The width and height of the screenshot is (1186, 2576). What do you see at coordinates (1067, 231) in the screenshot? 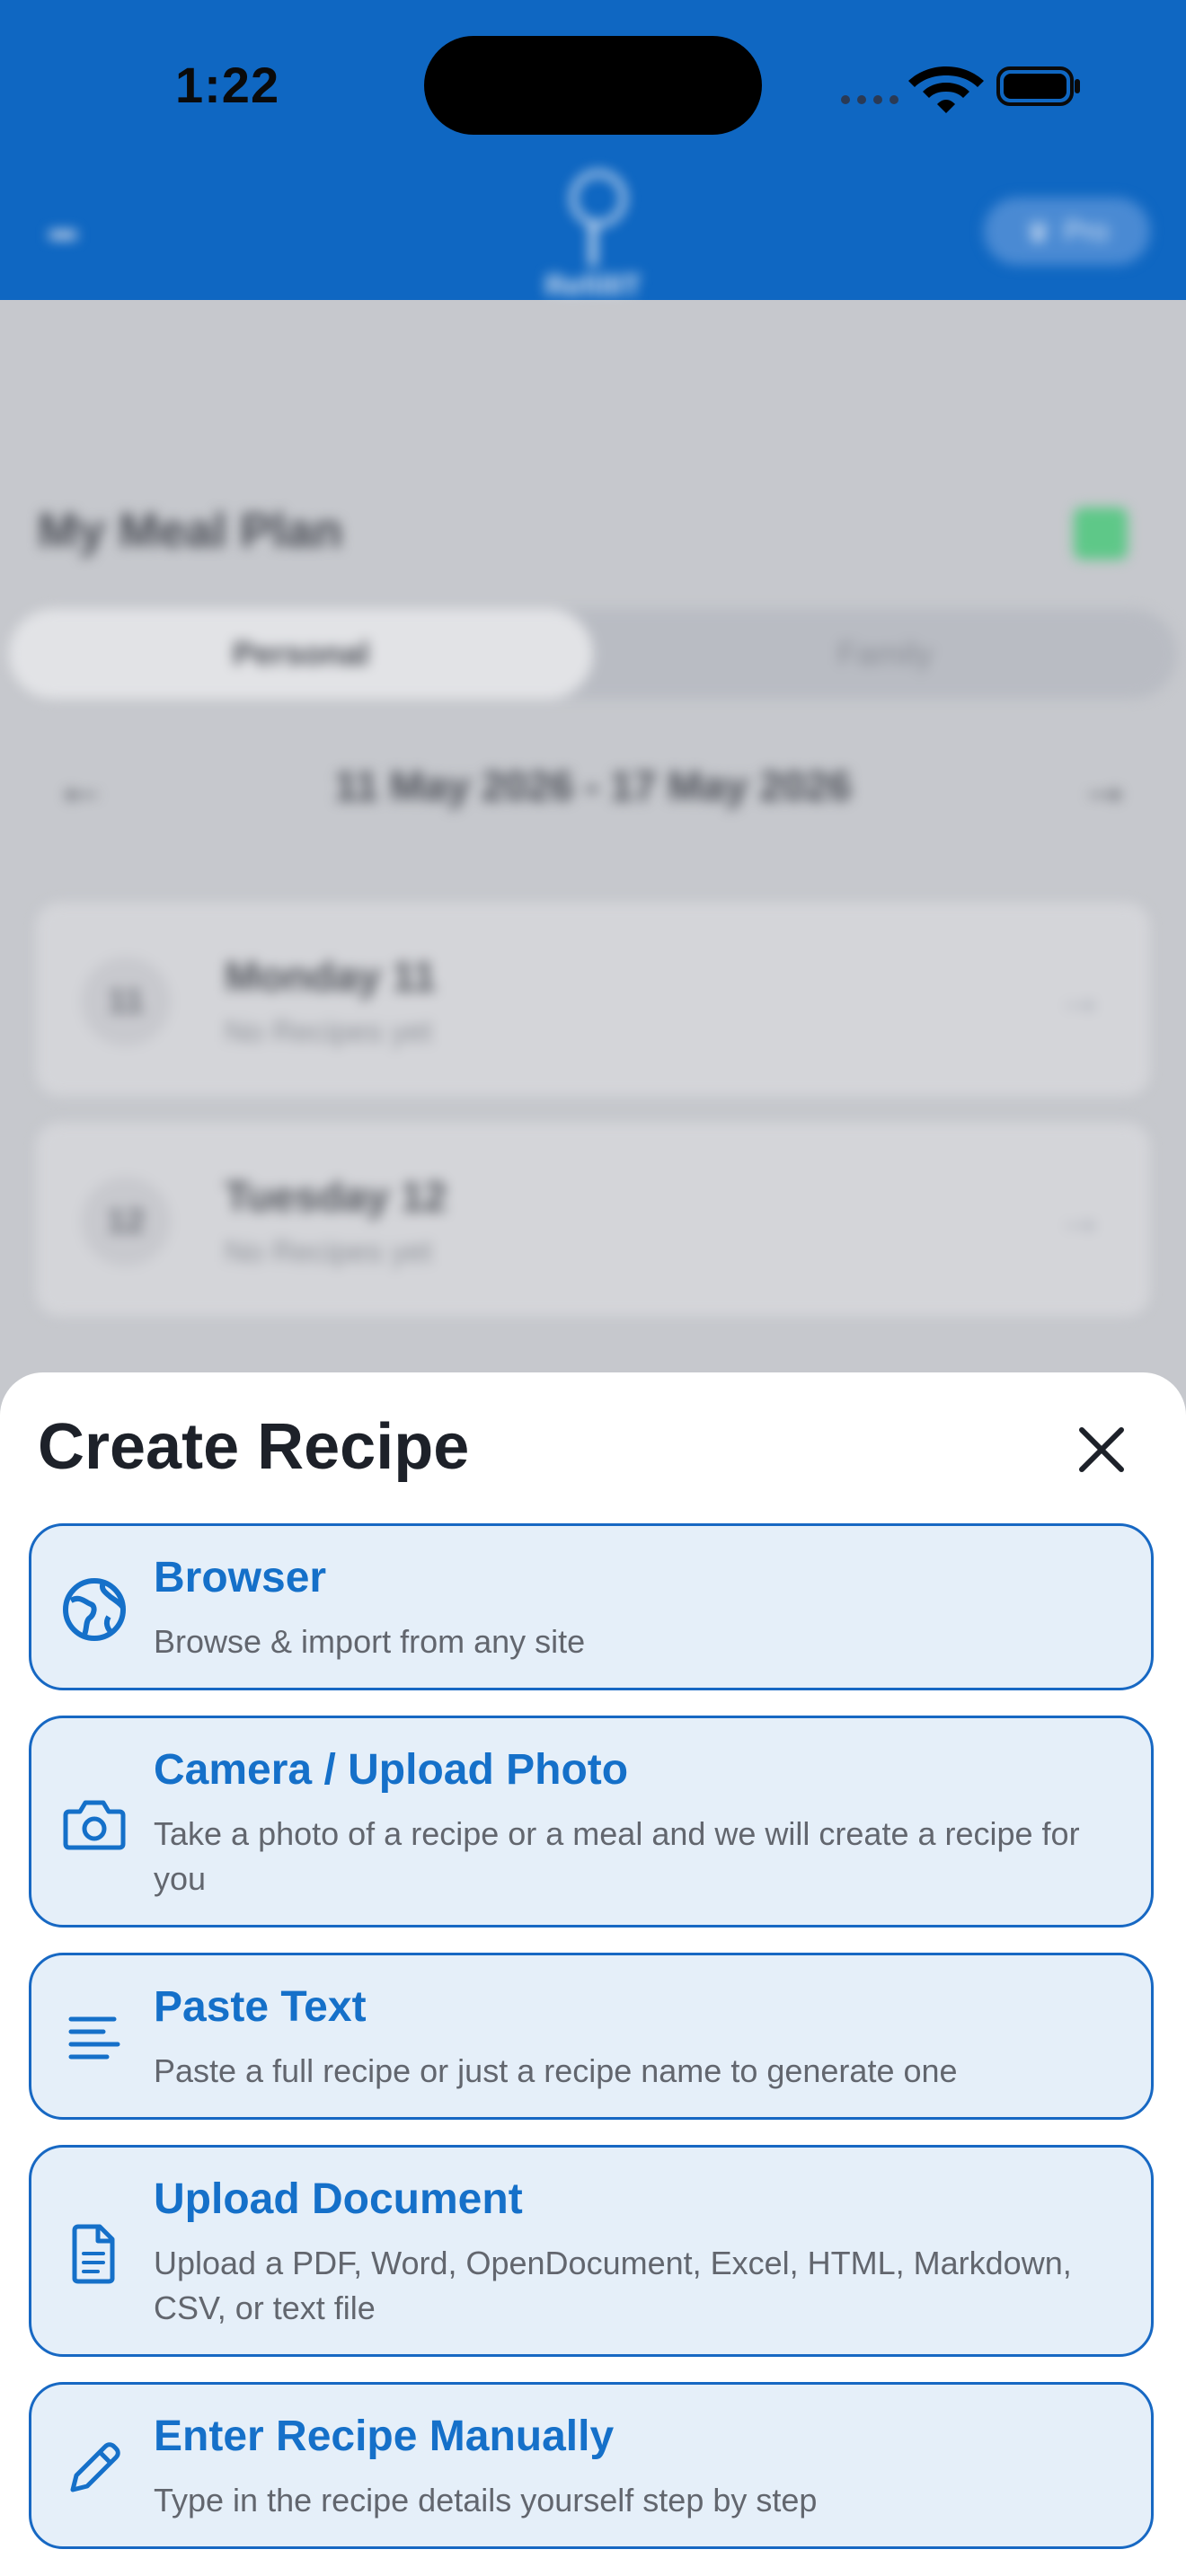
I see `pro-button: ♛ Pro` at bounding box center [1067, 231].